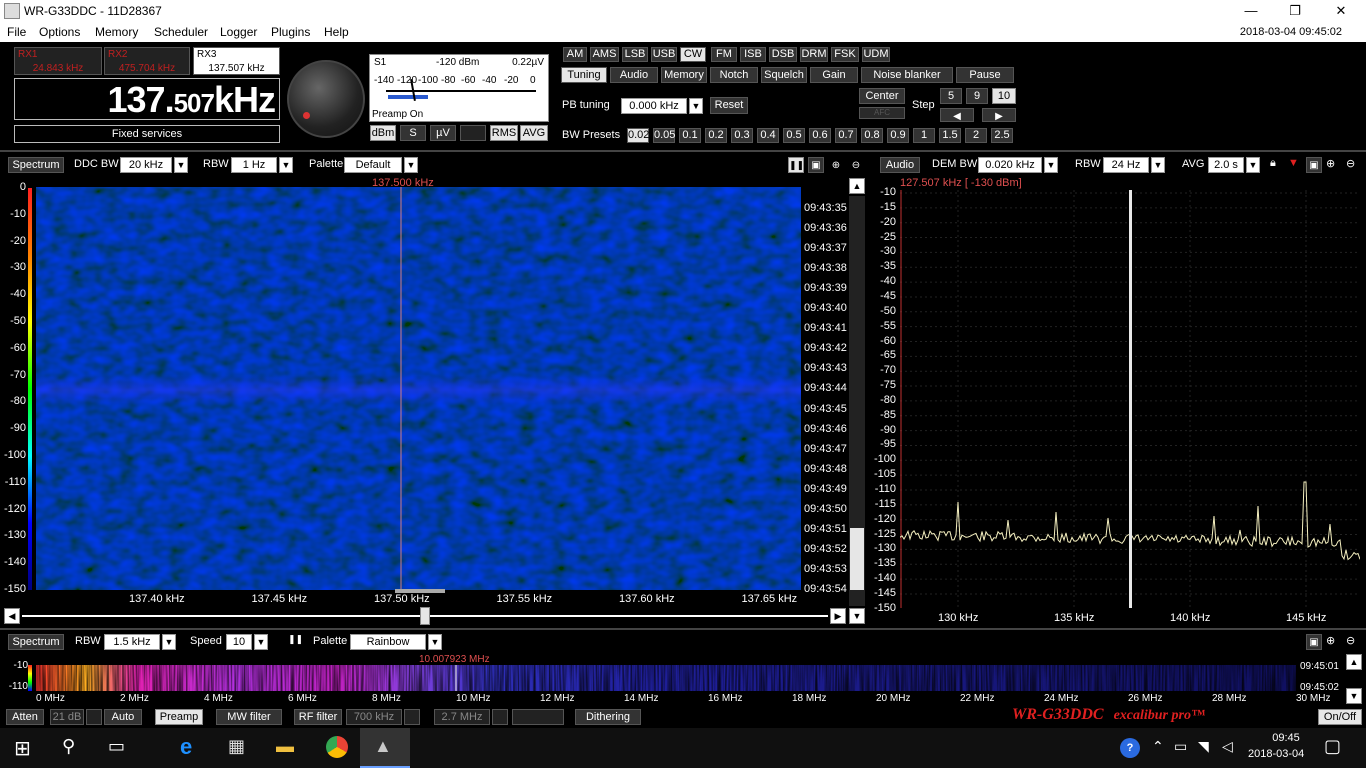 Image resolution: width=1366 pixels, height=768 pixels. I want to click on wide-scroll-down-icon: ▼, so click(1354, 696).